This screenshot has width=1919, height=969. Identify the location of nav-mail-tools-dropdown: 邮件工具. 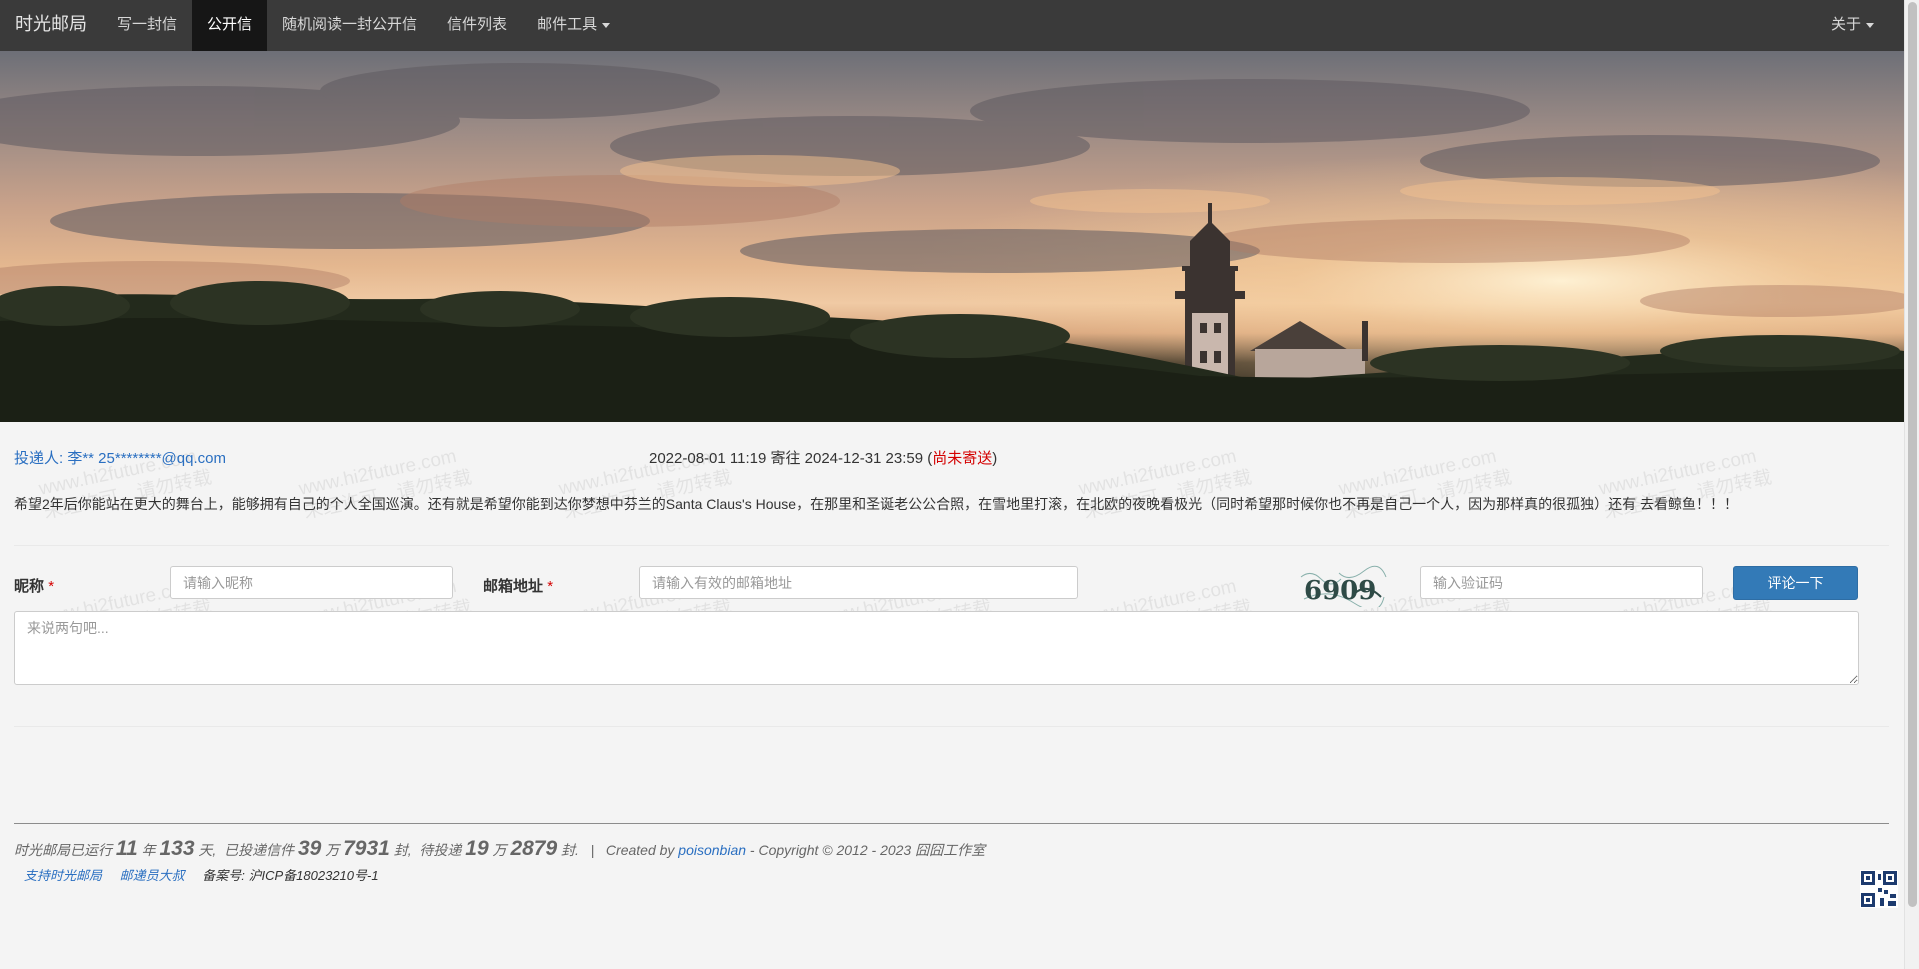
(573, 25).